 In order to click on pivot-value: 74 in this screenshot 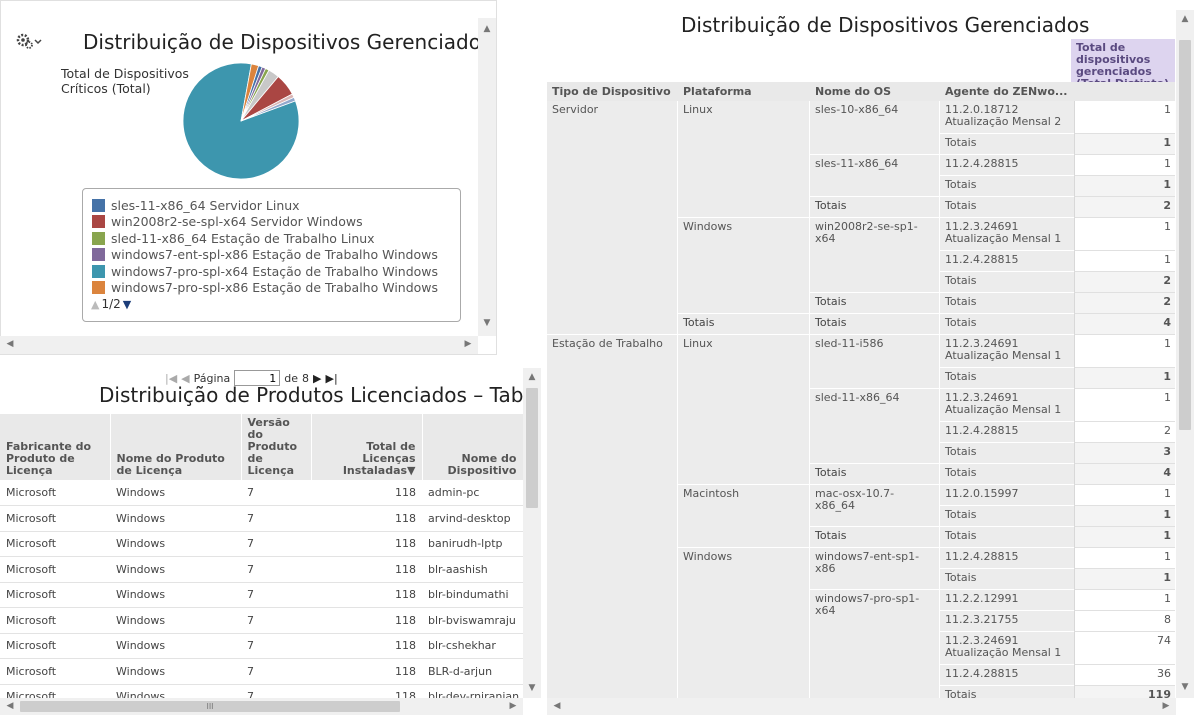, I will do `click(1124, 648)`.